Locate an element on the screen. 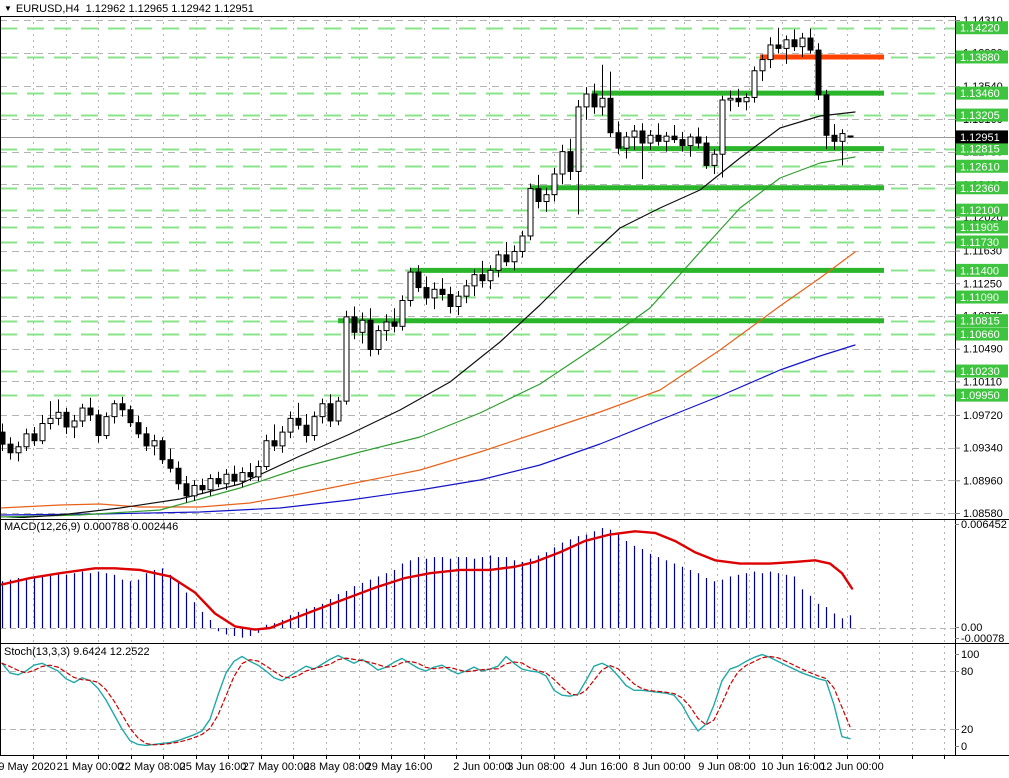 The width and height of the screenshot is (1009, 778). time-axis-label: 9 Jun 08:00 is located at coordinates (727, 767).